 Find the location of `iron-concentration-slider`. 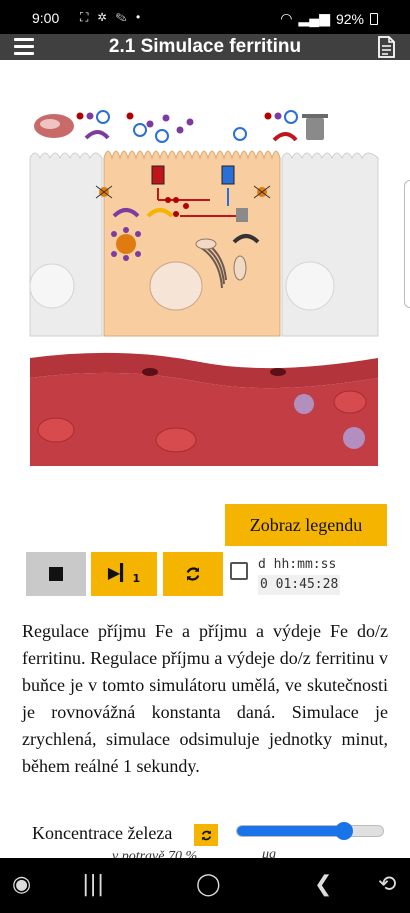

iron-concentration-slider is located at coordinates (310, 831).